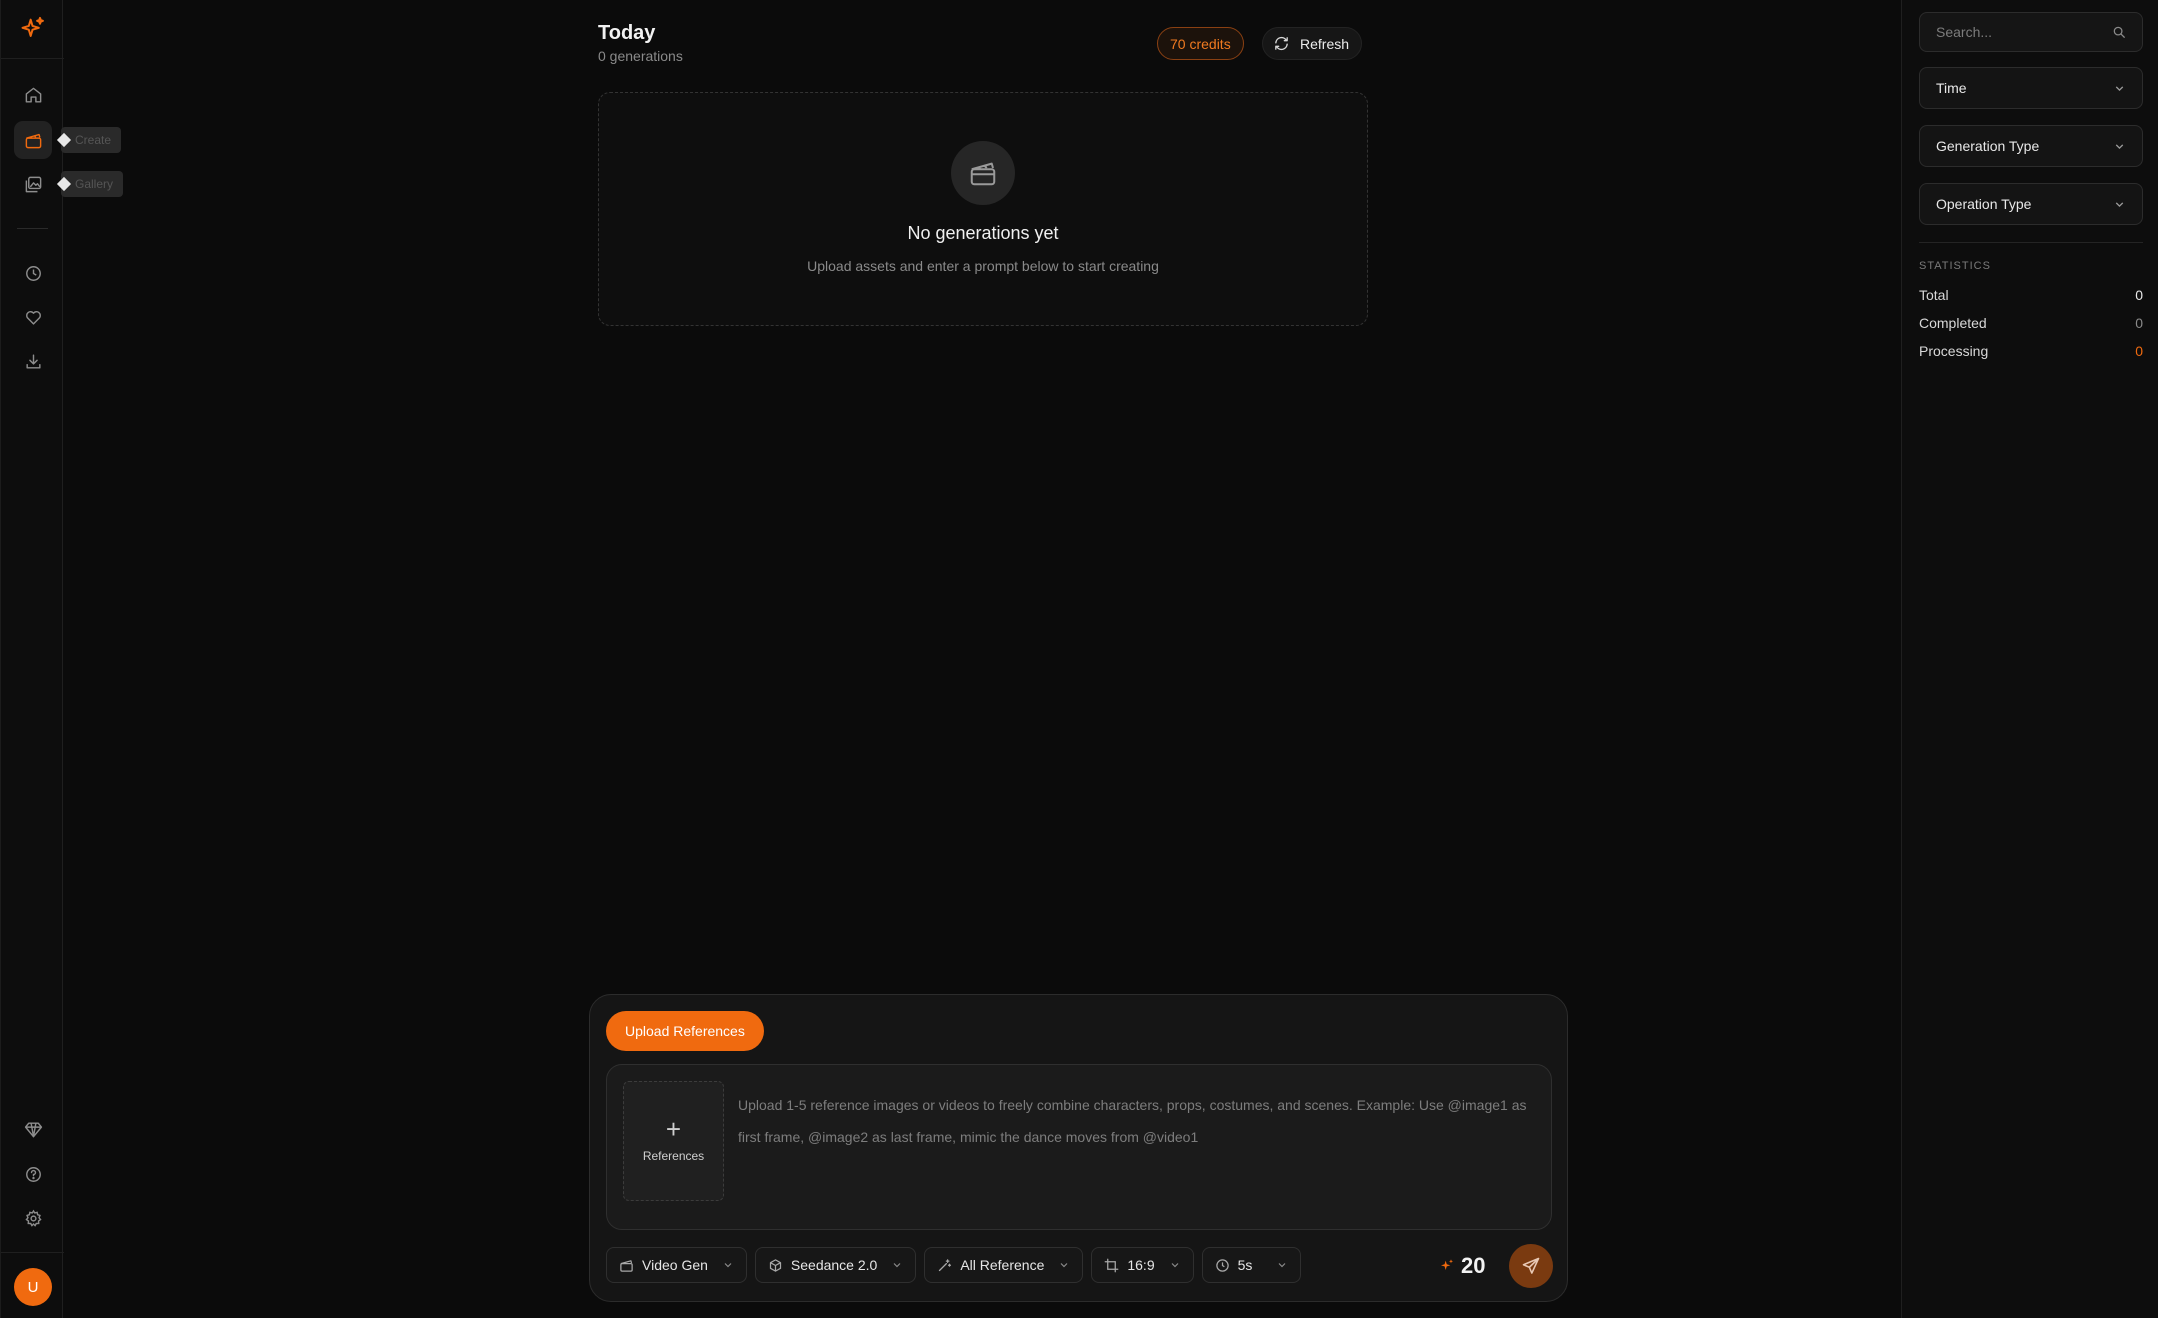 The image size is (2158, 1318). Describe the element at coordinates (2031, 242) in the screenshot. I see `panel-divider` at that location.